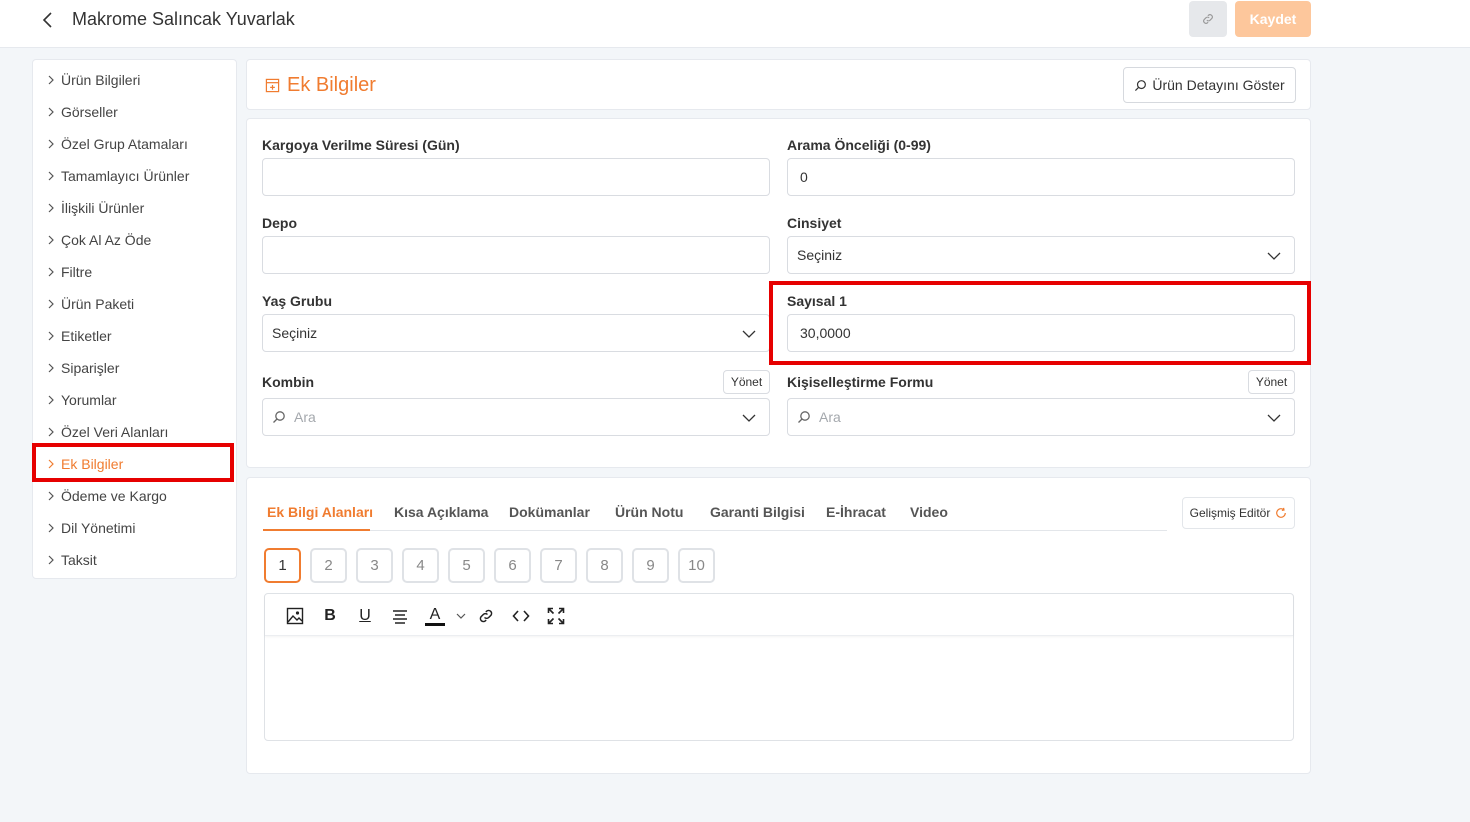 Image resolution: width=1470 pixels, height=822 pixels. Describe the element at coordinates (89, 400) in the screenshot. I see `sidebar-item-label: Yorumlar` at that location.